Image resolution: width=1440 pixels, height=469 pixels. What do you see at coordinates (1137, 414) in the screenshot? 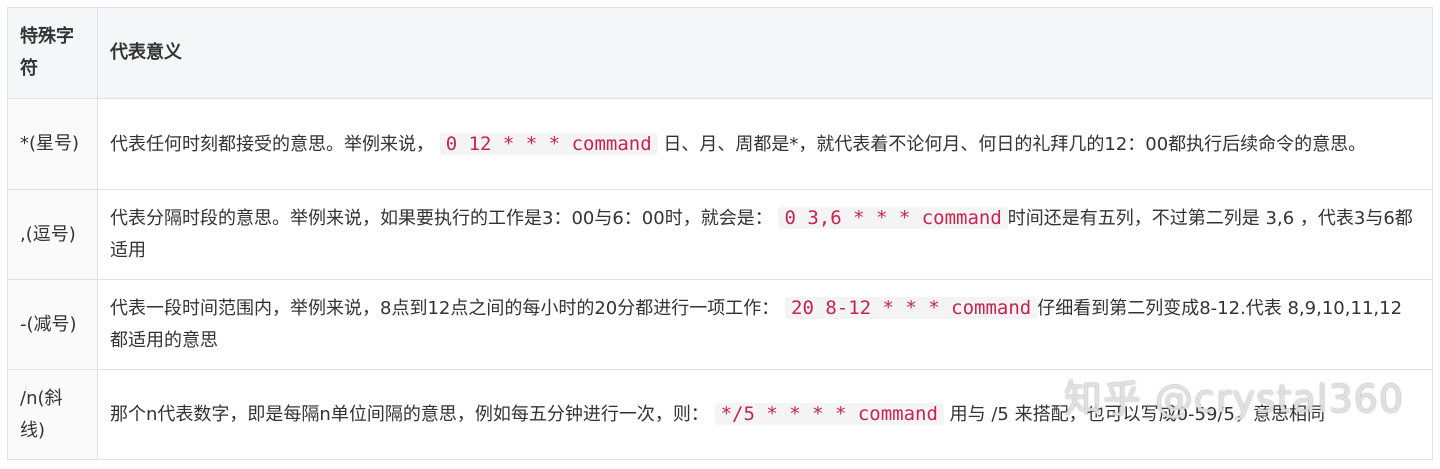
I see `meaning-text: 用与 /5 来搭配，也可以写成0-59/5，意思相同` at bounding box center [1137, 414].